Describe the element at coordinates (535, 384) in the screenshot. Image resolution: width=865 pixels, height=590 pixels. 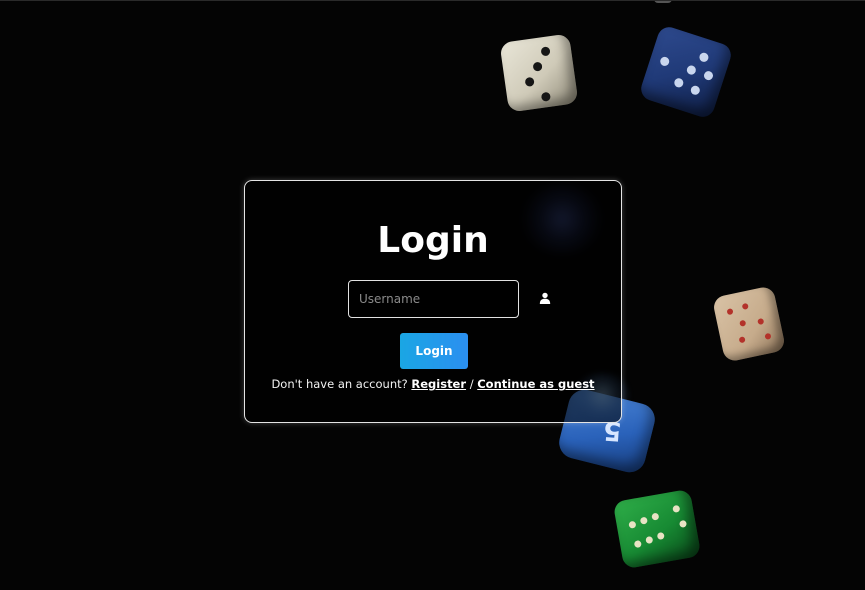
I see `continue-as-guest-link: Continue as guest` at that location.